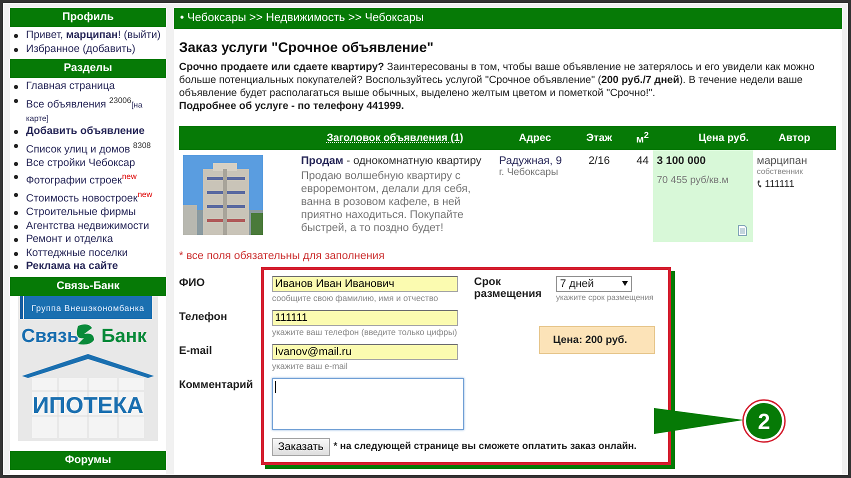 The height and width of the screenshot is (478, 851). What do you see at coordinates (96, 179) in the screenshot?
I see `sidebar-link: Фотографии строек$^{new}$` at bounding box center [96, 179].